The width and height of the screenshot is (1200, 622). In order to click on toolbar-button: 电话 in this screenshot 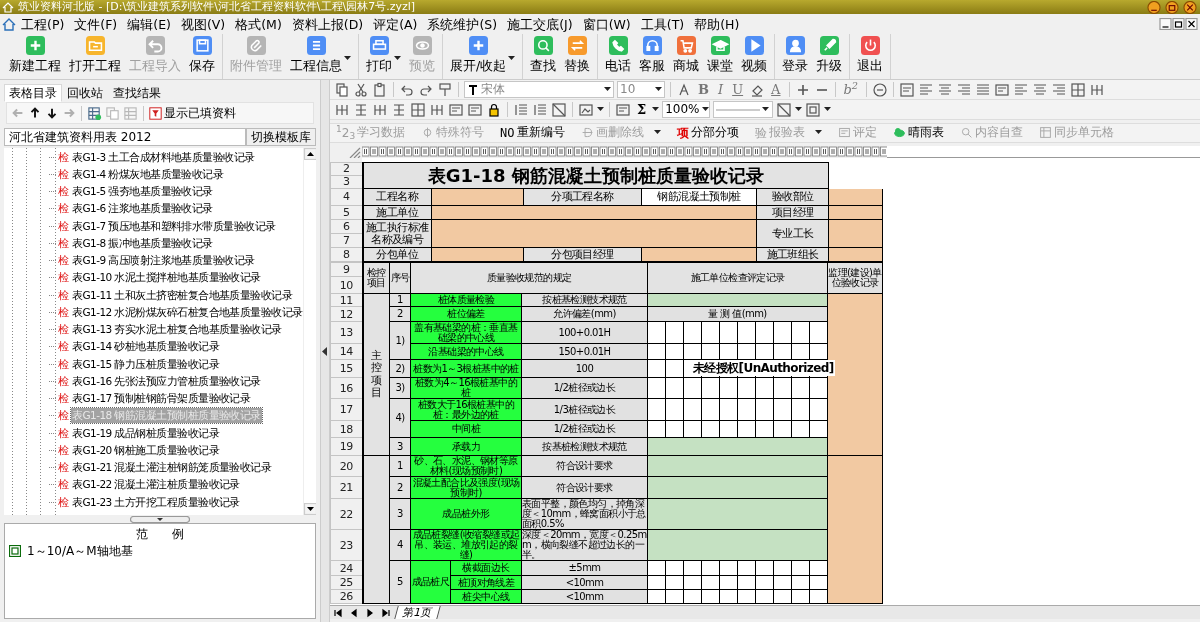, I will do `click(618, 53)`.